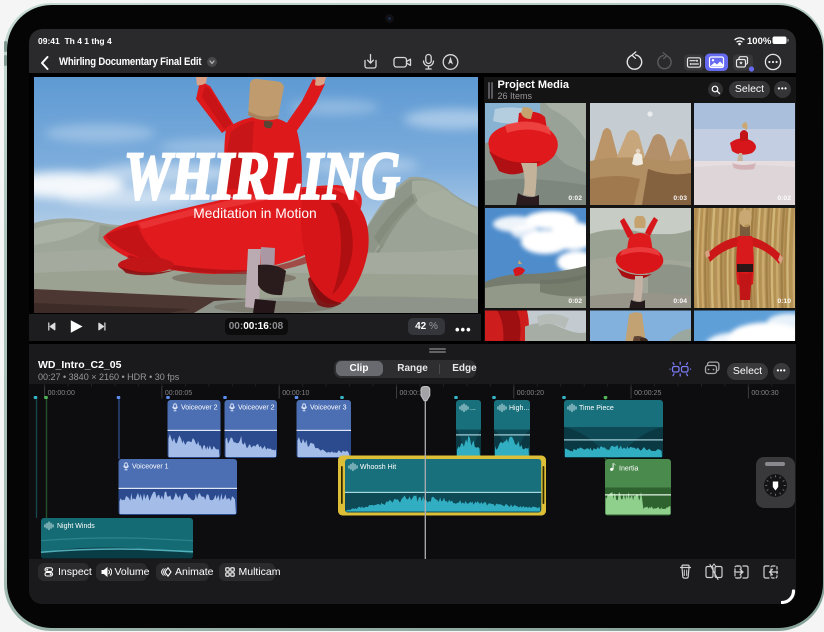  What do you see at coordinates (629, 469) in the screenshot?
I see `svg-text: Inertia` at bounding box center [629, 469].